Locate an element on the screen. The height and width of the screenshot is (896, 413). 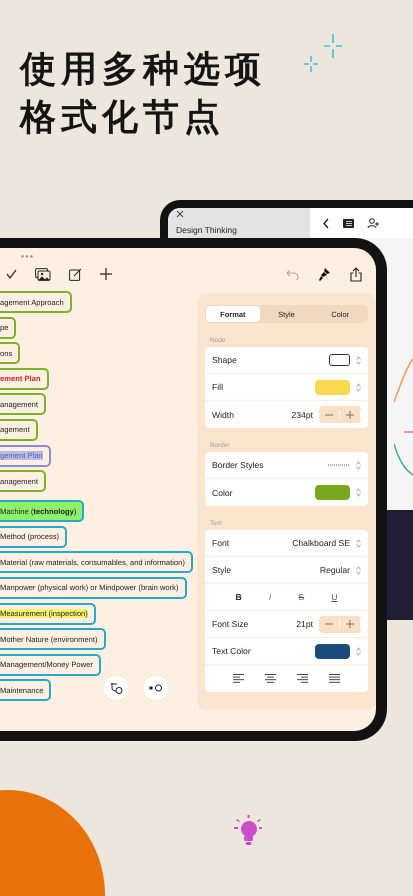
back-icon is located at coordinates (326, 223).